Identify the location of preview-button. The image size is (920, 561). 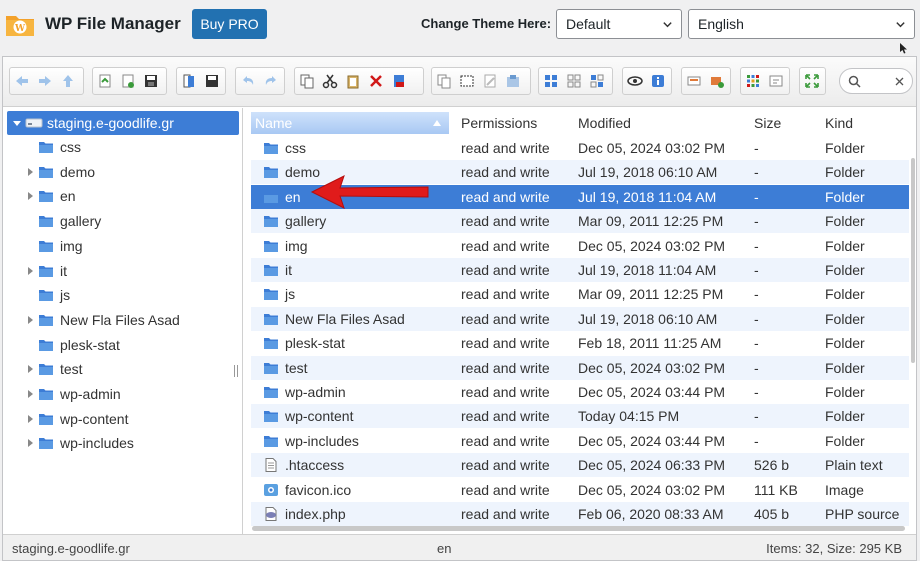
(634, 81).